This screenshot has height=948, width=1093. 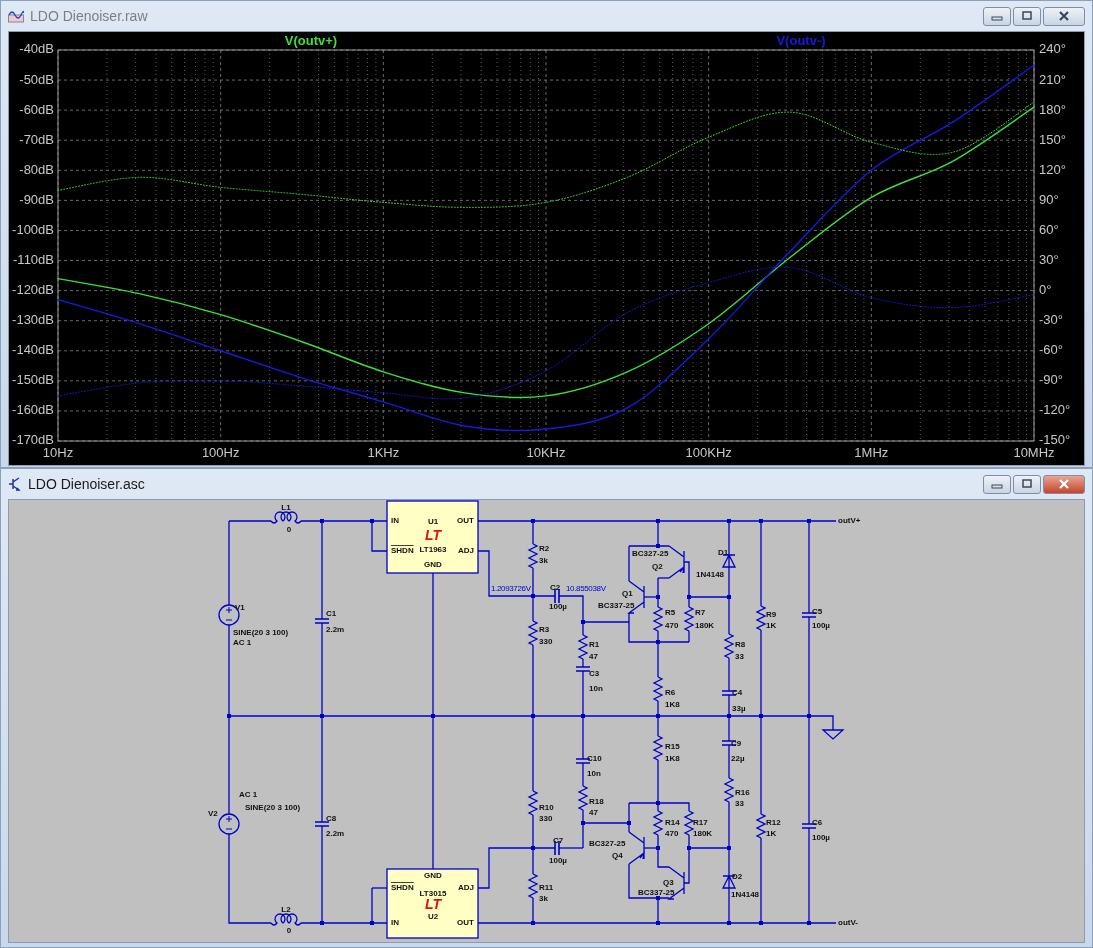 What do you see at coordinates (1052, 49) in the screenshot?
I see `axis-label: 240°` at bounding box center [1052, 49].